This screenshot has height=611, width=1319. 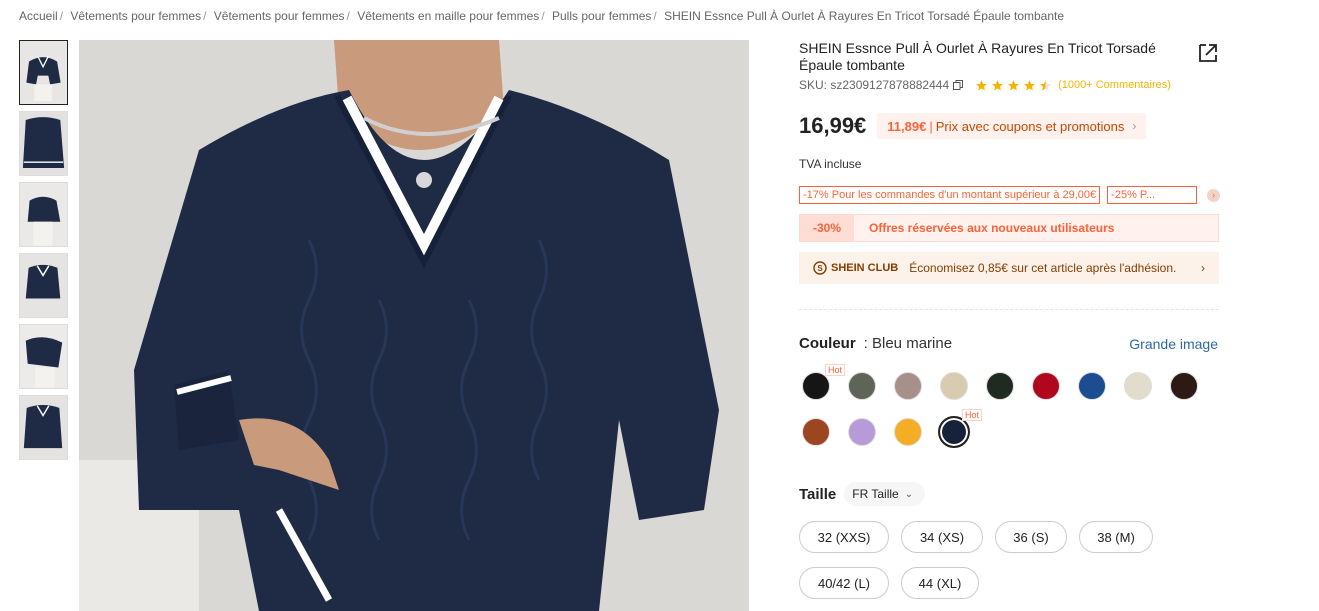 I want to click on color-swatches: Hot Hot, so click(x=1012, y=414).